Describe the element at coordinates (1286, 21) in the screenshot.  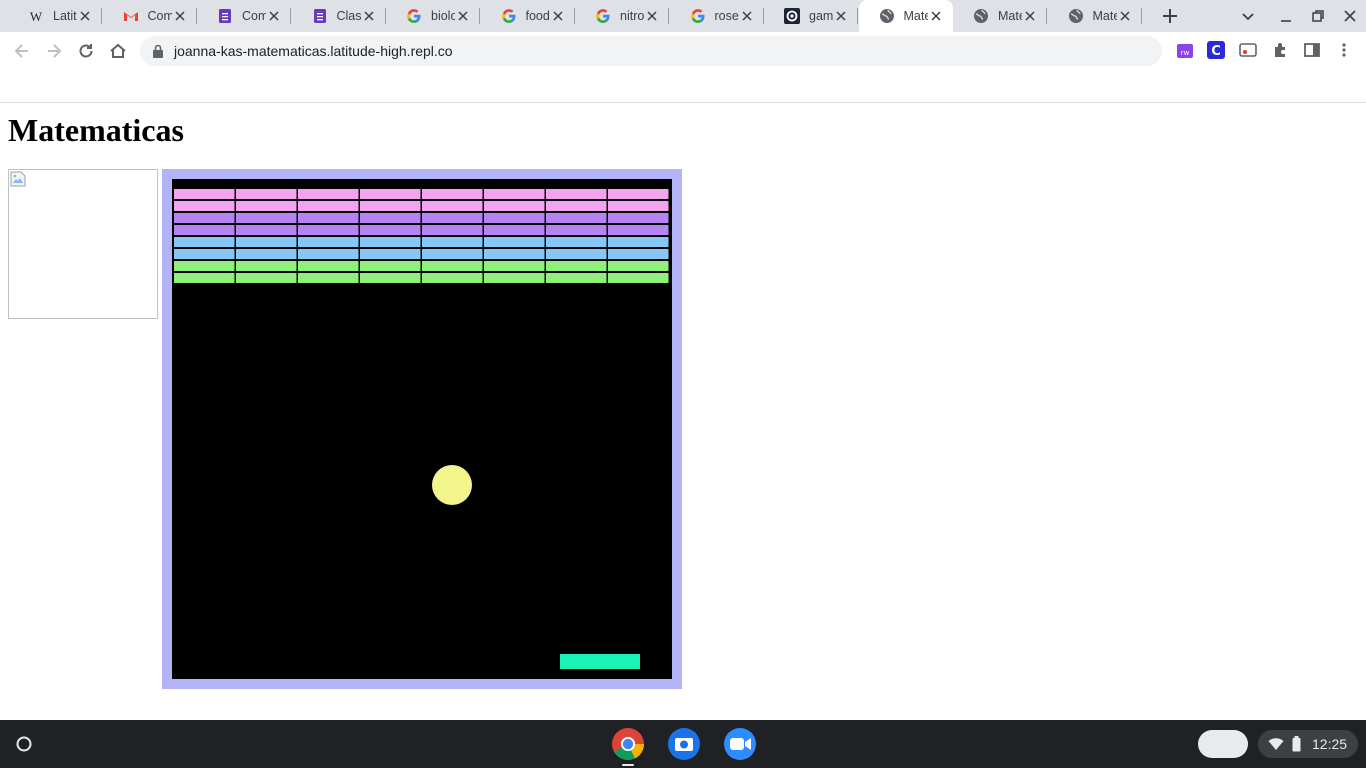
I see `minimize-icon` at that location.